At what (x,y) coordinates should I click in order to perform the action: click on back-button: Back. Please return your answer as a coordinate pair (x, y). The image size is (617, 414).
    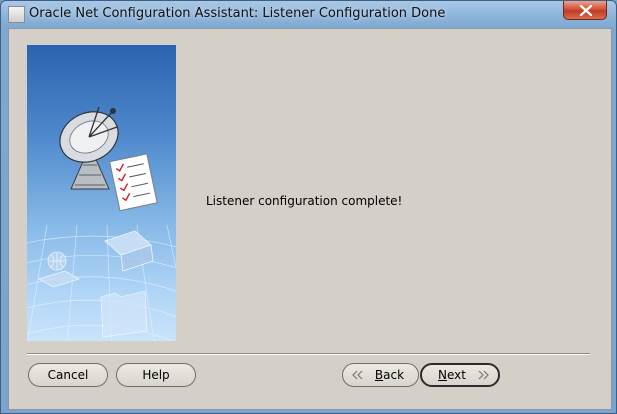
    Looking at the image, I should click on (380, 375).